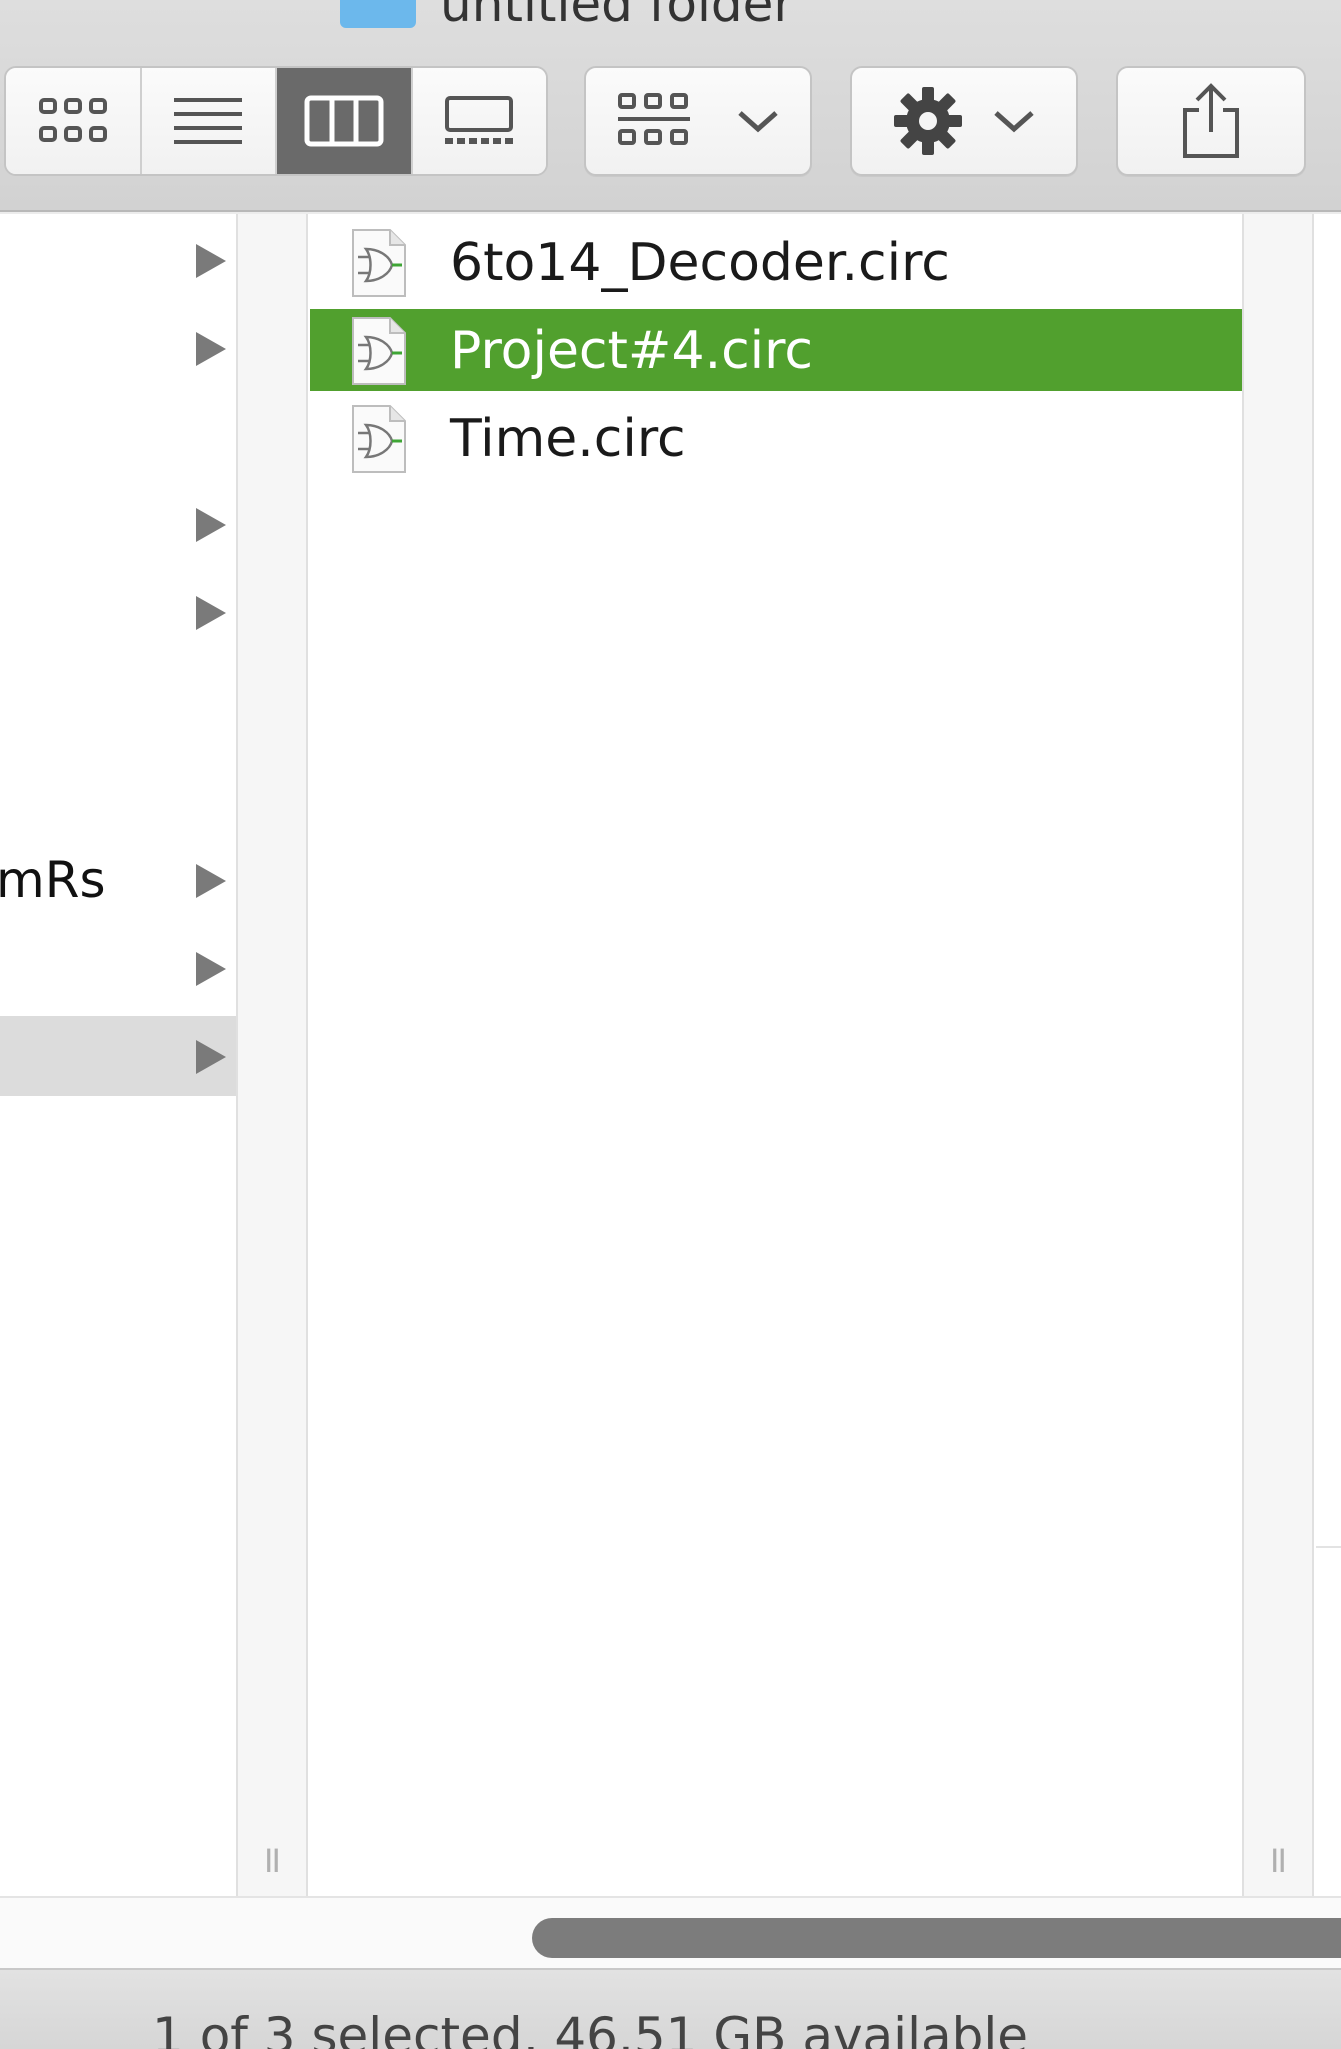 This screenshot has height=2049, width=1341. Describe the element at coordinates (617, 16) in the screenshot. I see `window-title: untitled folder` at that location.